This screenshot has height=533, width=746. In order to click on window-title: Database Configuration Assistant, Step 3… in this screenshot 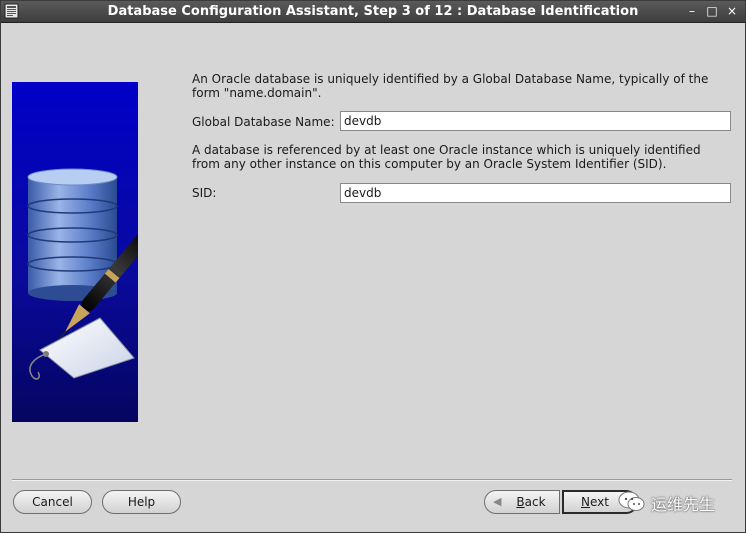, I will do `click(373, 11)`.